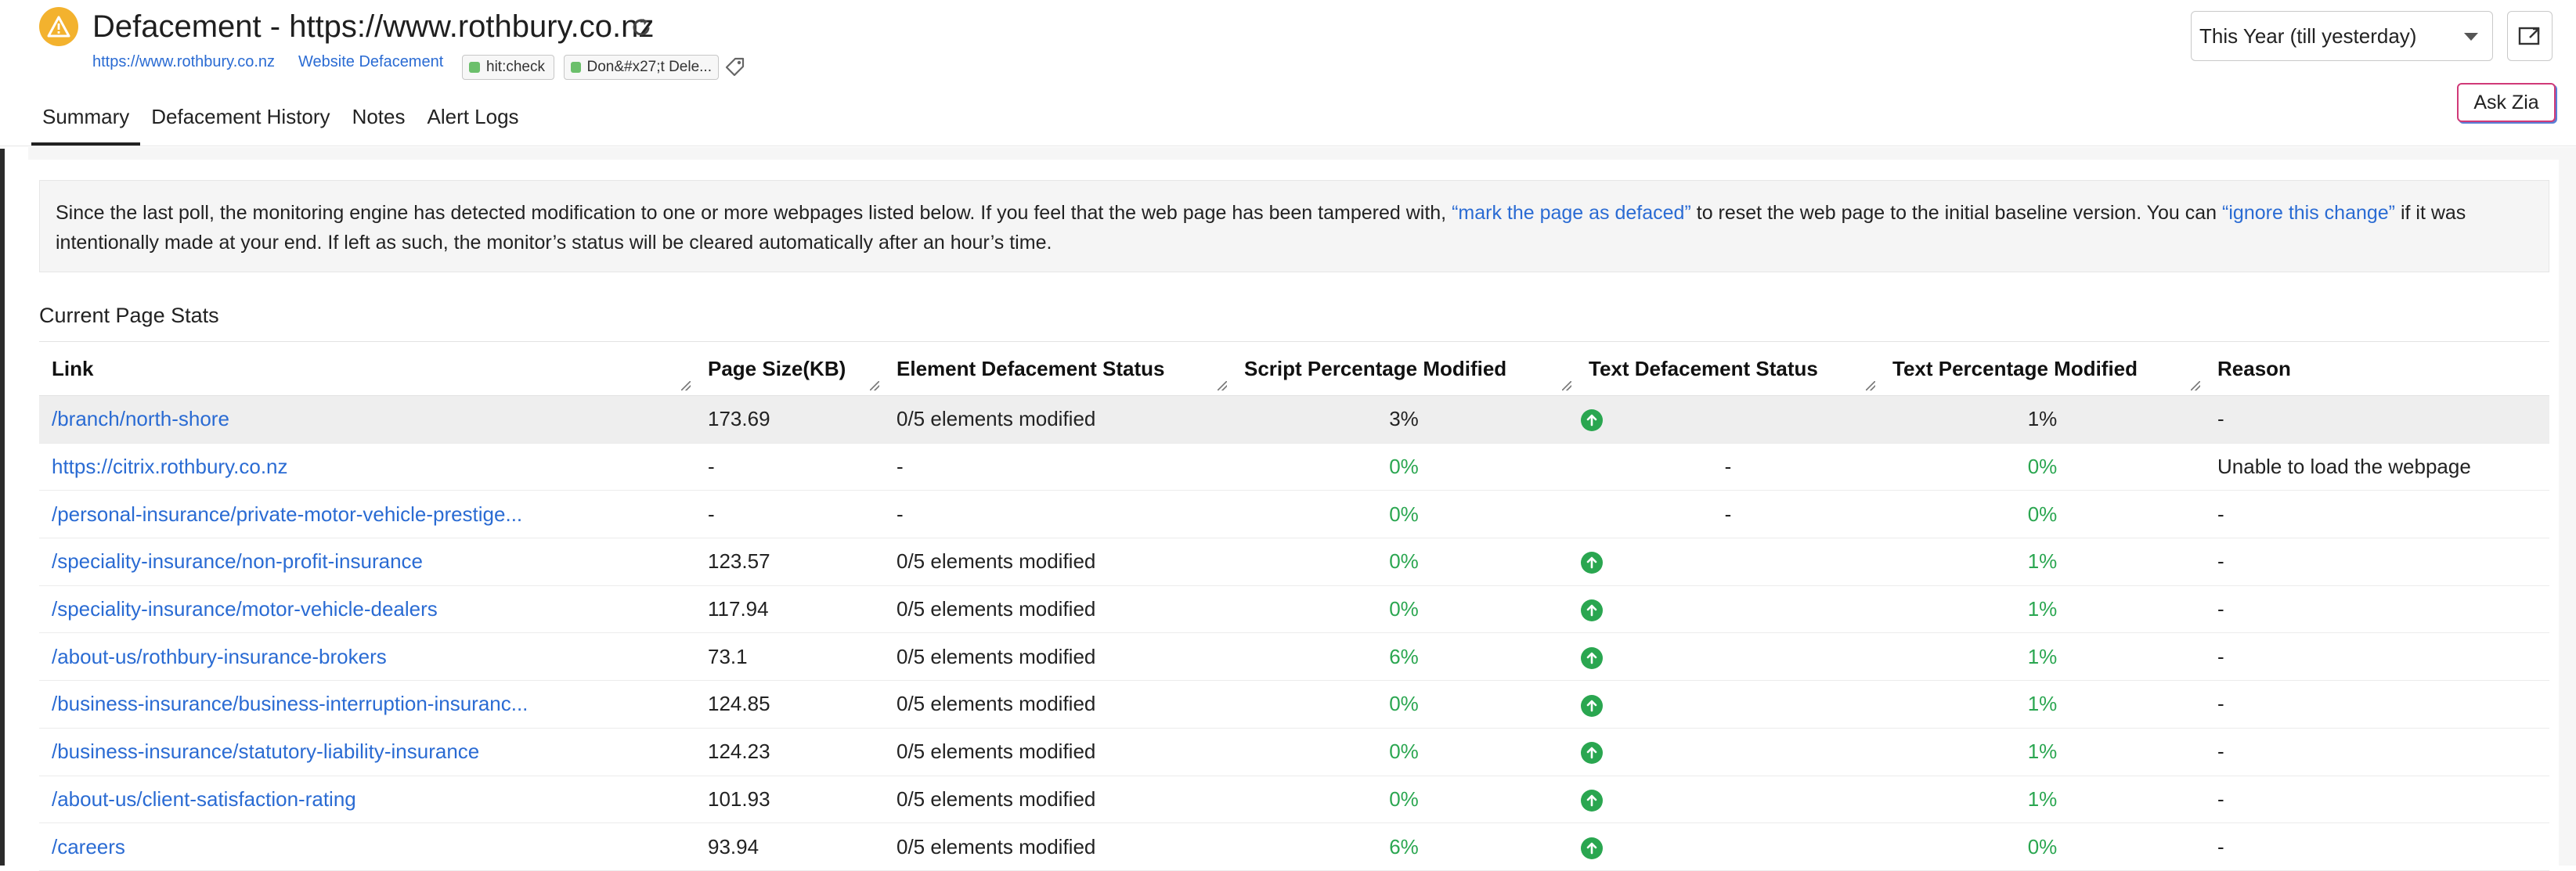  What do you see at coordinates (379, 120) in the screenshot?
I see `tab-notes: Notes` at bounding box center [379, 120].